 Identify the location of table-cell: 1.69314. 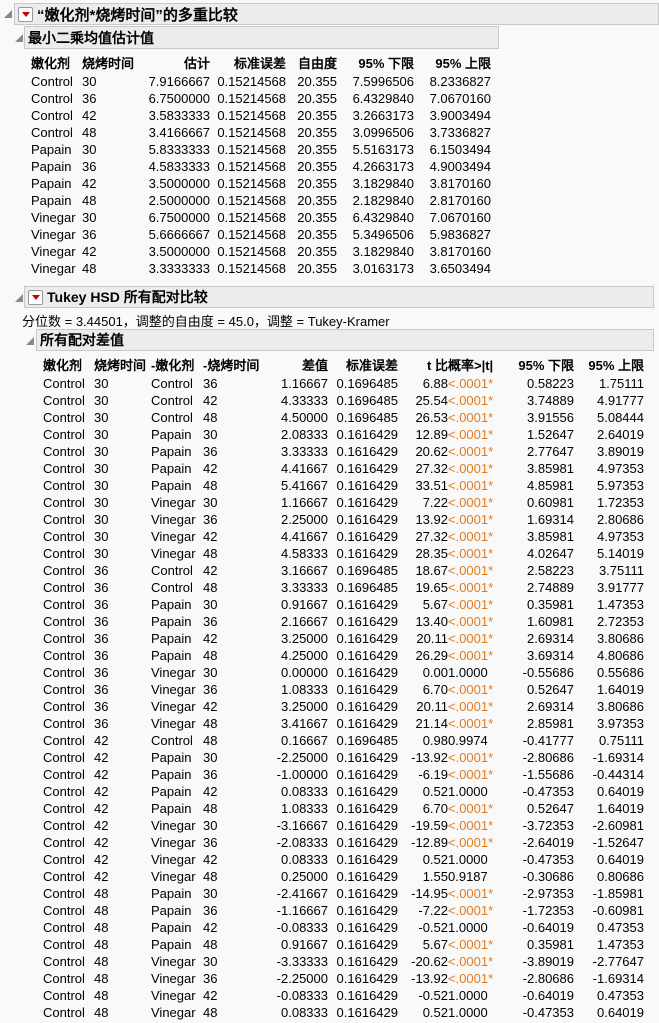
(550, 519).